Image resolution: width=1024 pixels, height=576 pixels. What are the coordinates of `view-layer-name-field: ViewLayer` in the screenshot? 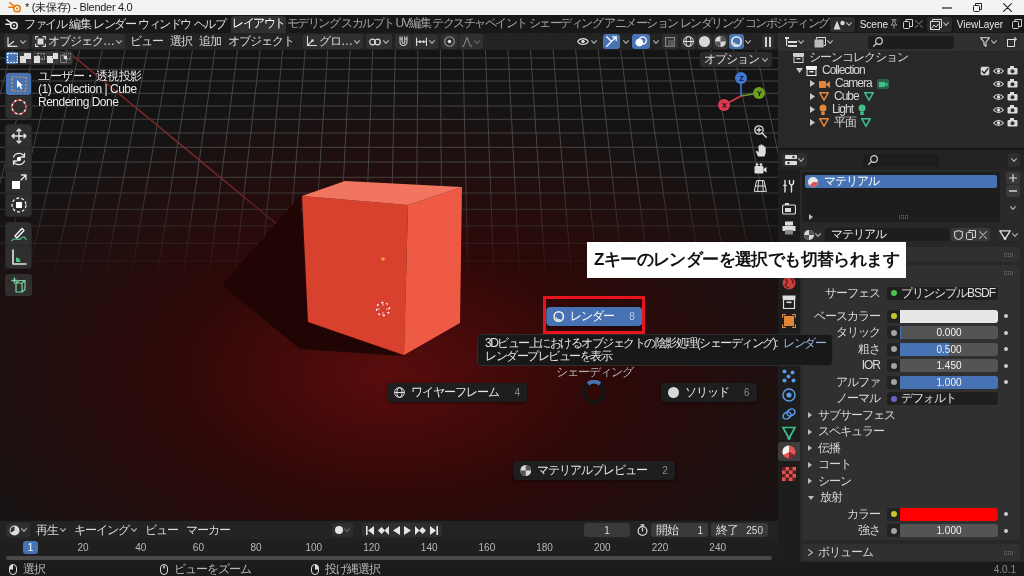 It's located at (981, 24).